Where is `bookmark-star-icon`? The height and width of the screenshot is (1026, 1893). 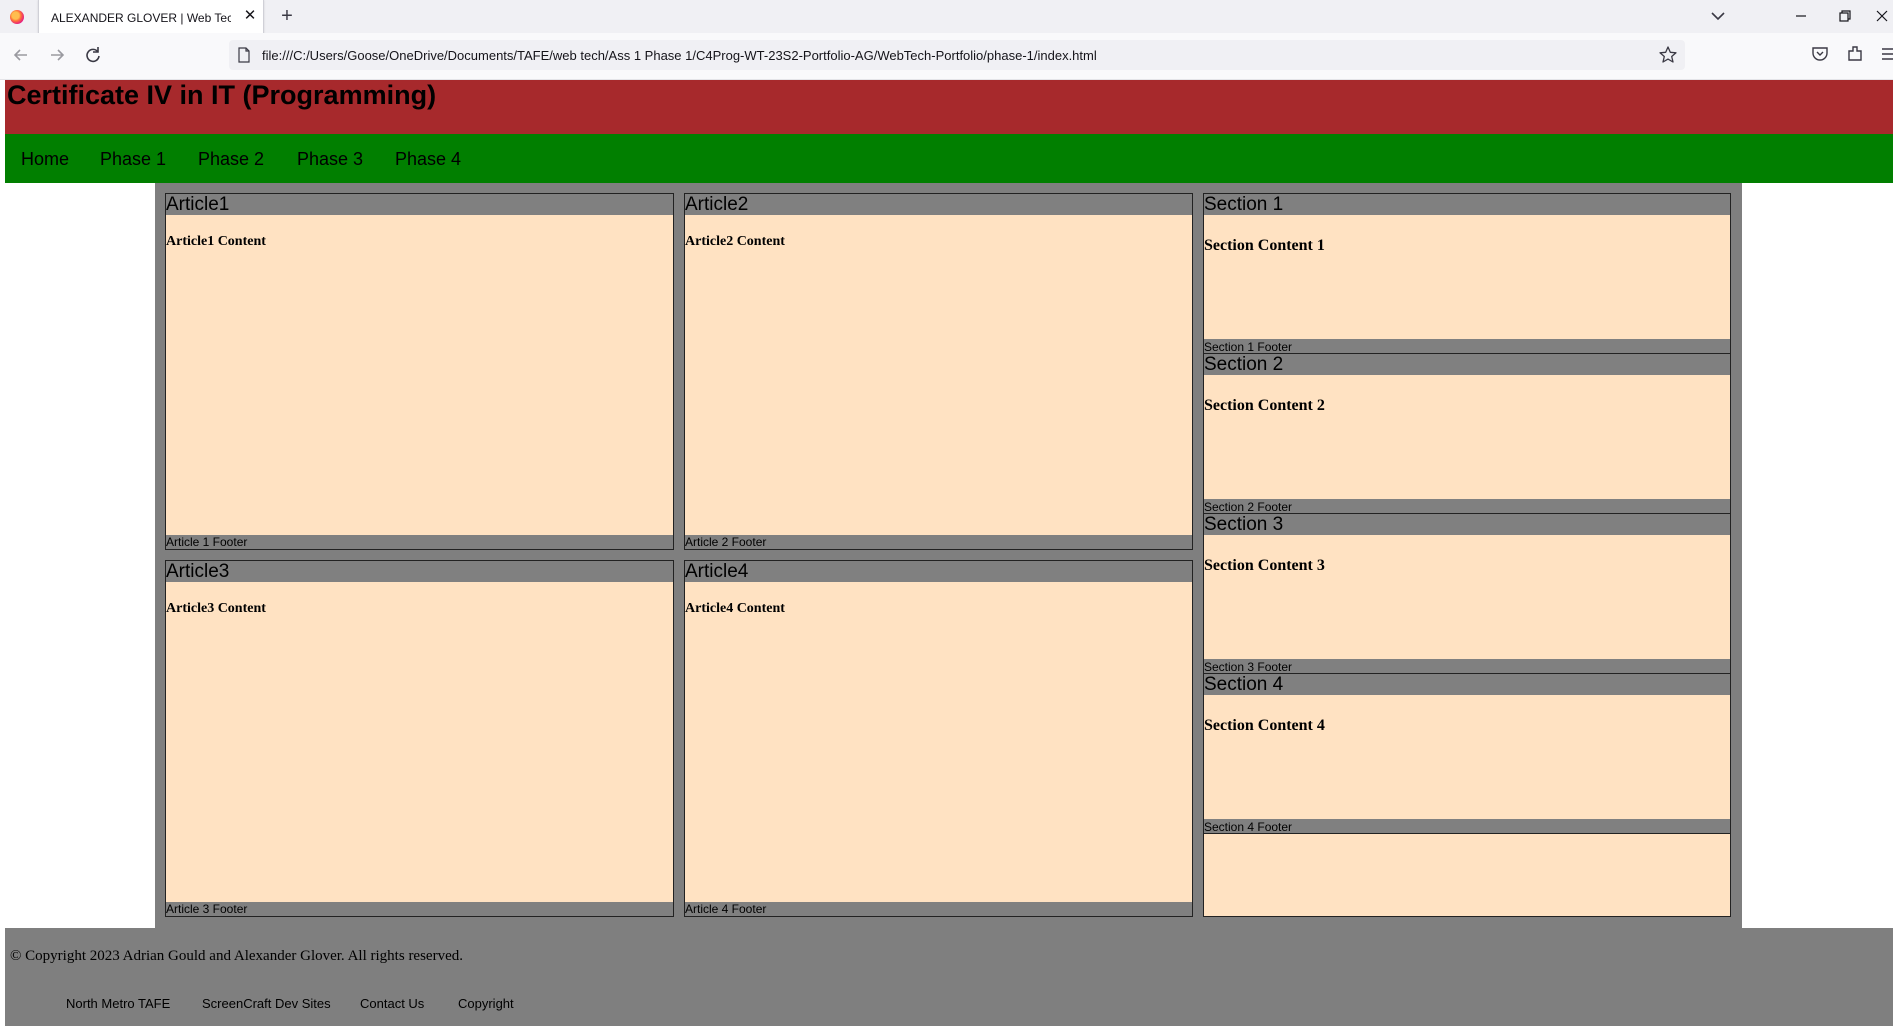 bookmark-star-icon is located at coordinates (1668, 55).